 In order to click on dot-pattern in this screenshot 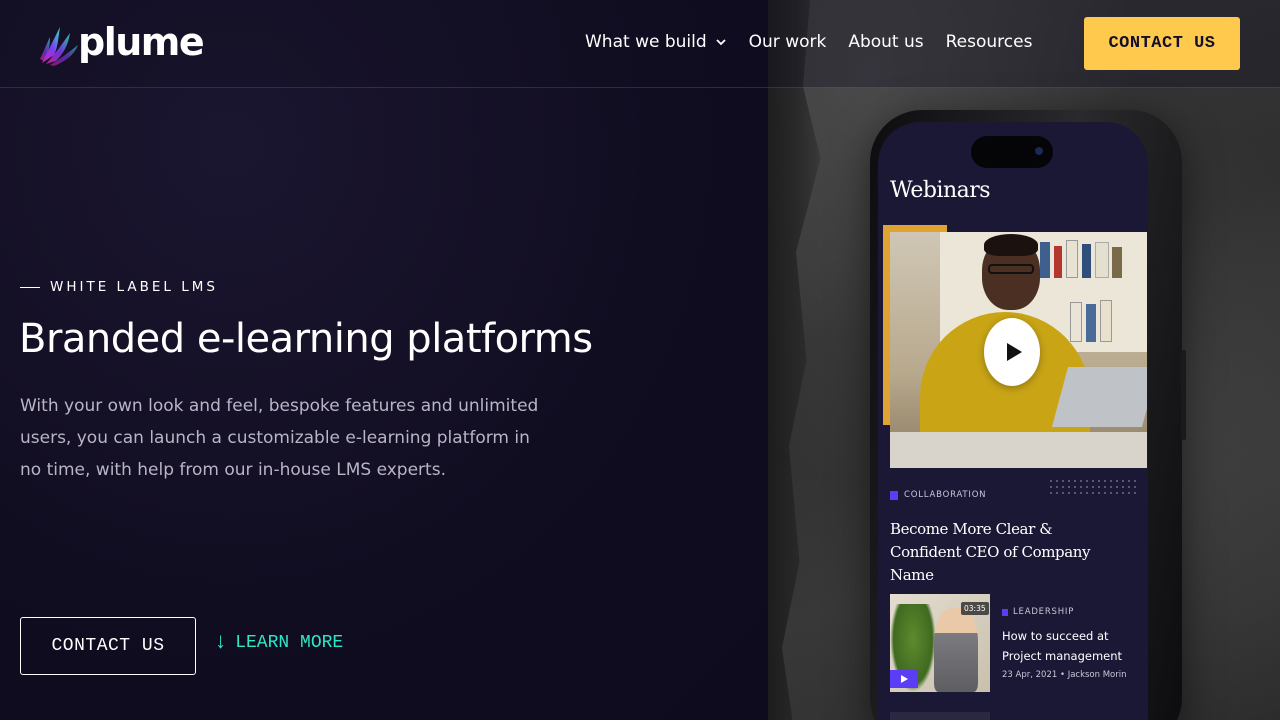, I will do `click(1094, 486)`.